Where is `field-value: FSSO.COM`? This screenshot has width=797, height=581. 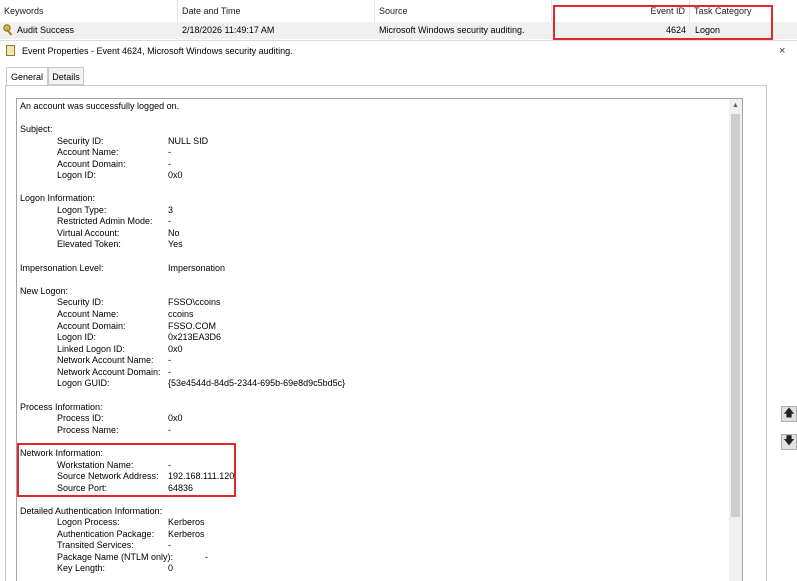 field-value: FSSO.COM is located at coordinates (192, 326).